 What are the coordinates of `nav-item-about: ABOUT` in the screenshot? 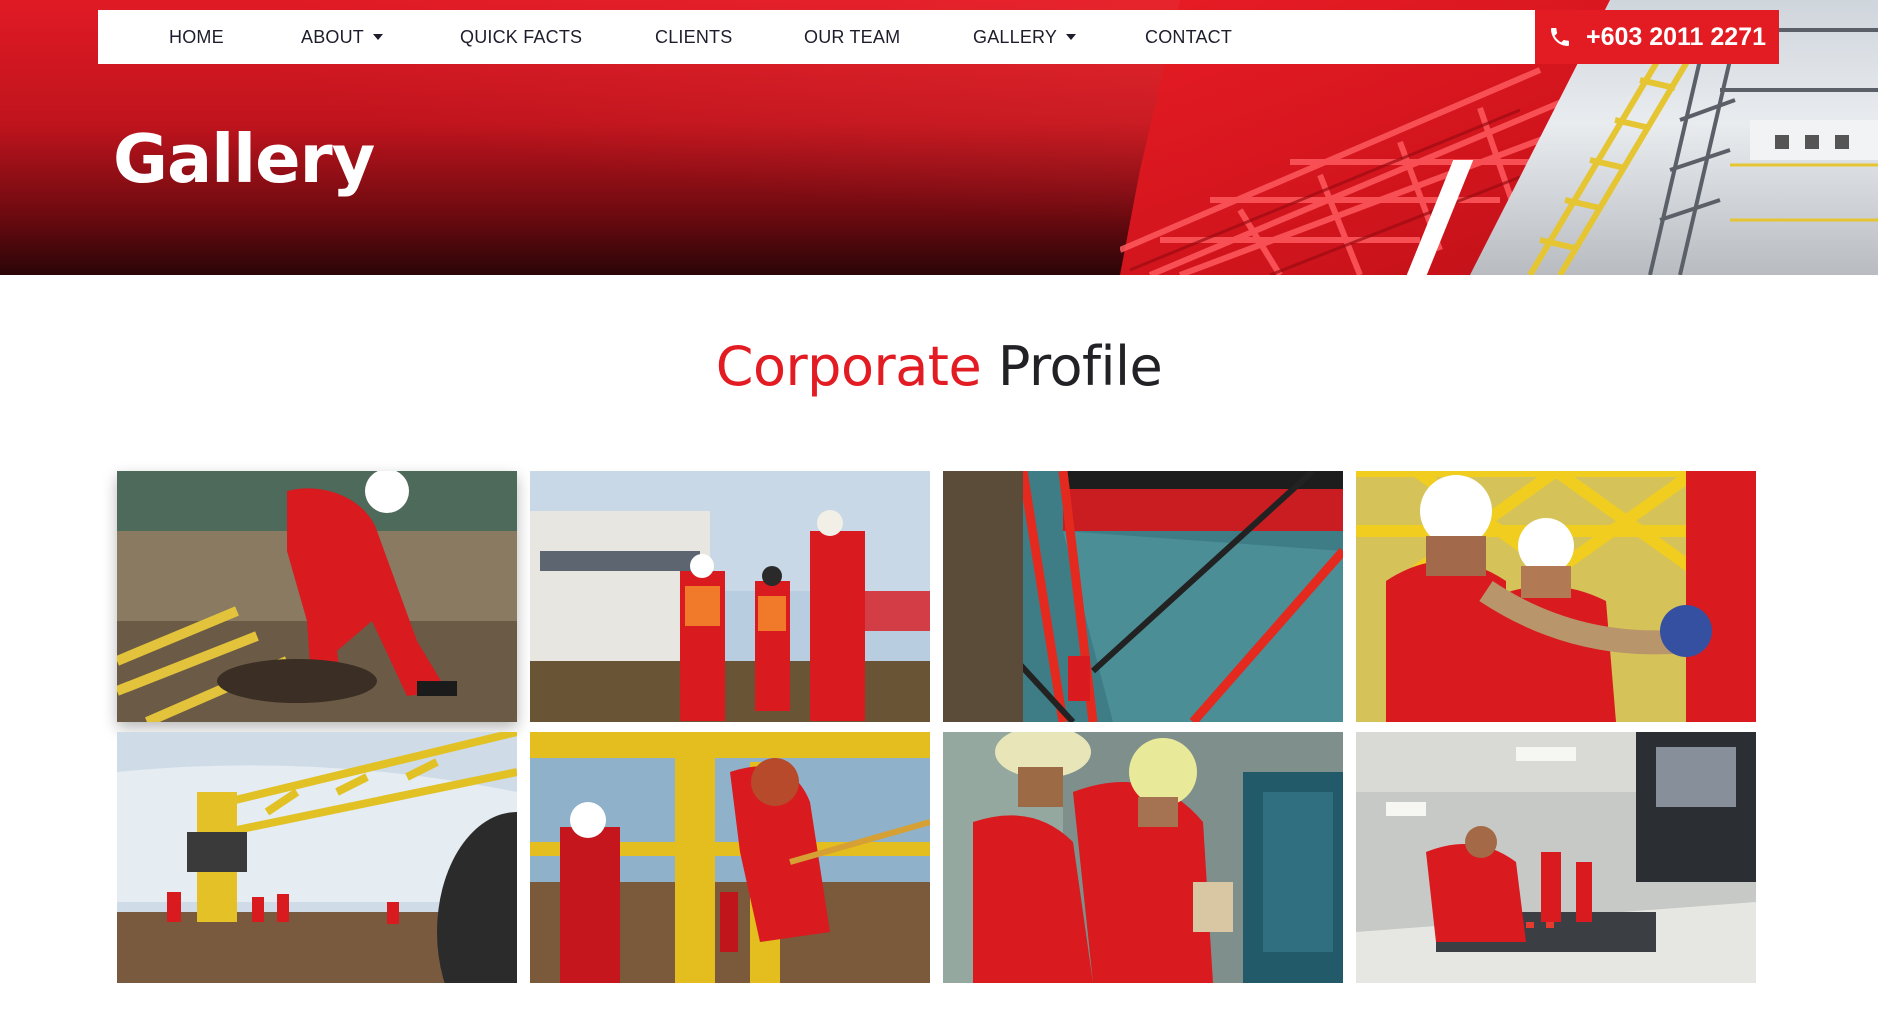 It's located at (342, 37).